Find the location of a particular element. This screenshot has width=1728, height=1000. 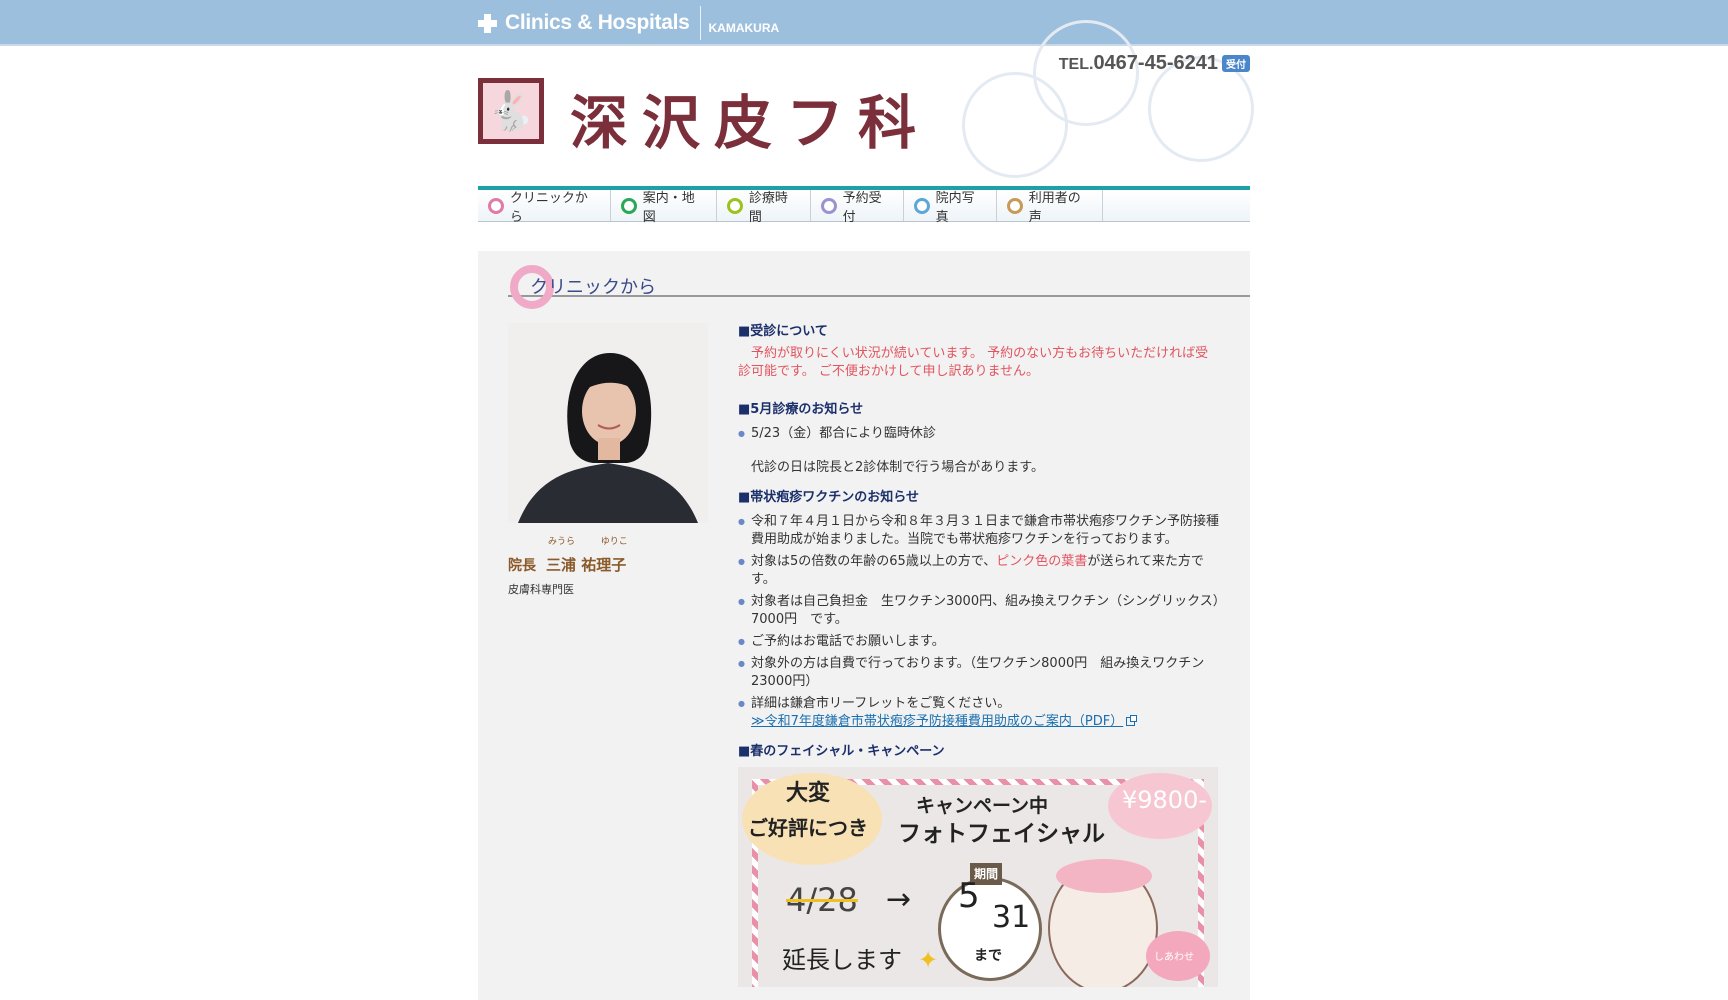

nav-item-label: 利用者の声 is located at coordinates (1054, 207).